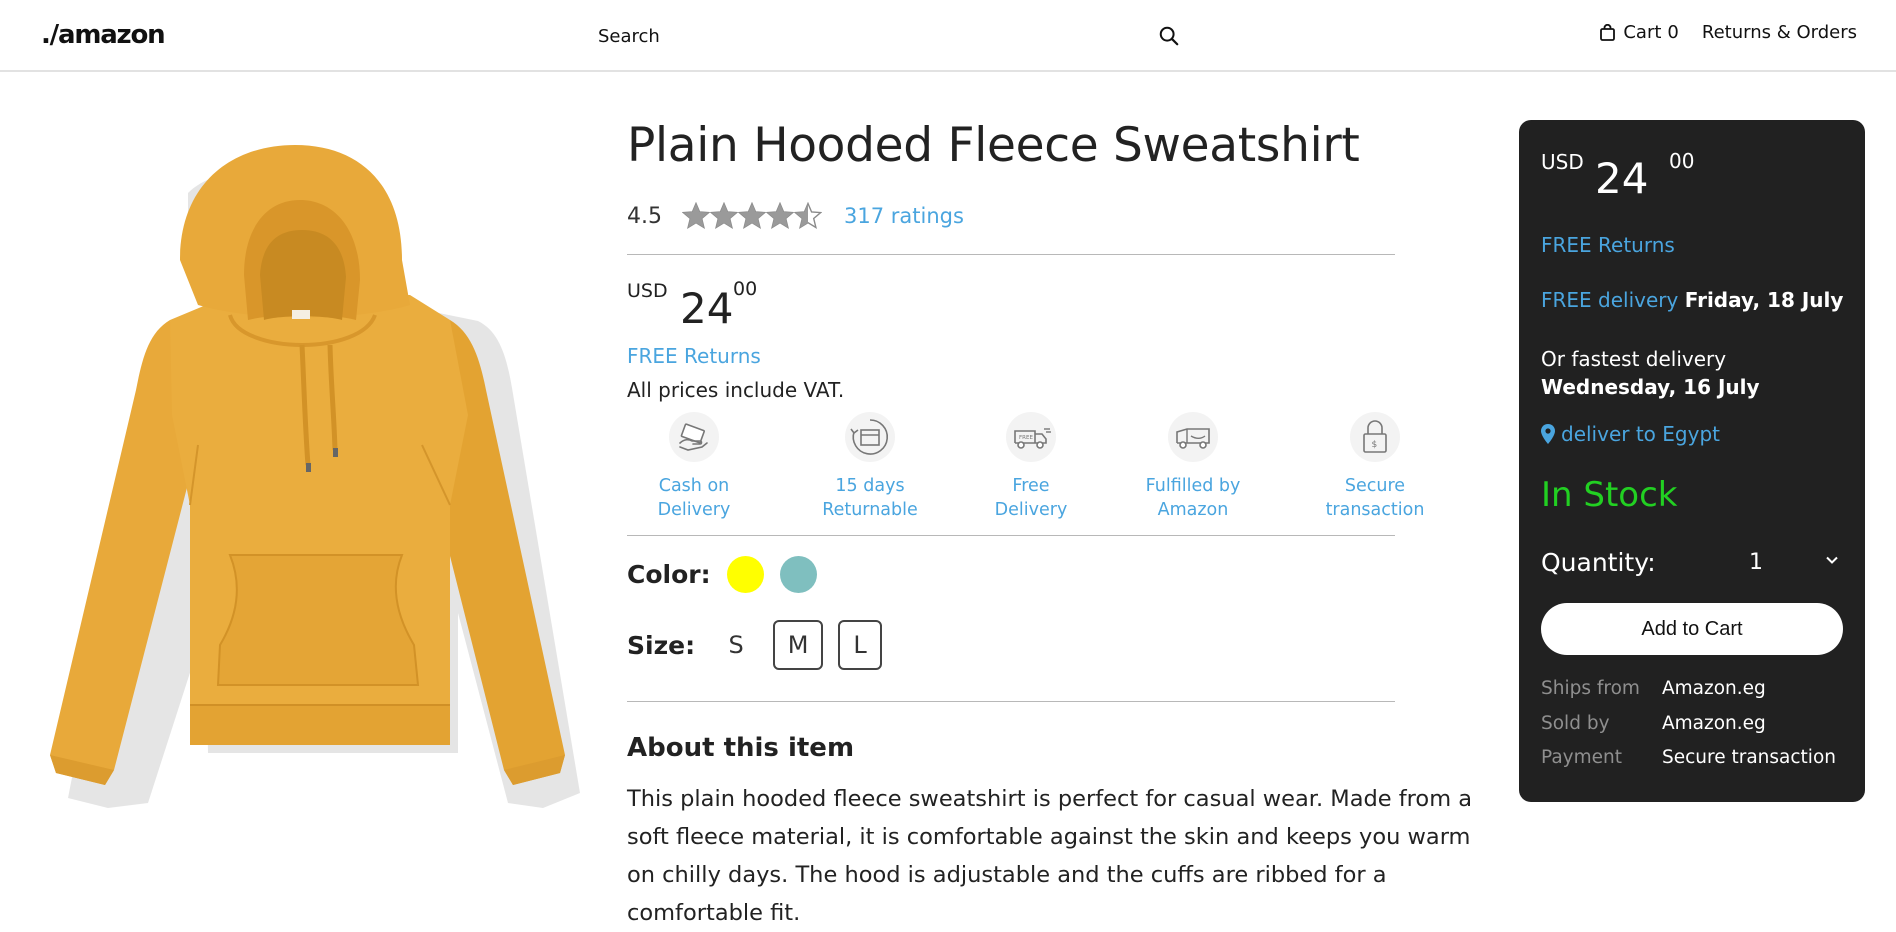  Describe the element at coordinates (1749, 757) in the screenshot. I see `payment-value: Secure transaction` at that location.